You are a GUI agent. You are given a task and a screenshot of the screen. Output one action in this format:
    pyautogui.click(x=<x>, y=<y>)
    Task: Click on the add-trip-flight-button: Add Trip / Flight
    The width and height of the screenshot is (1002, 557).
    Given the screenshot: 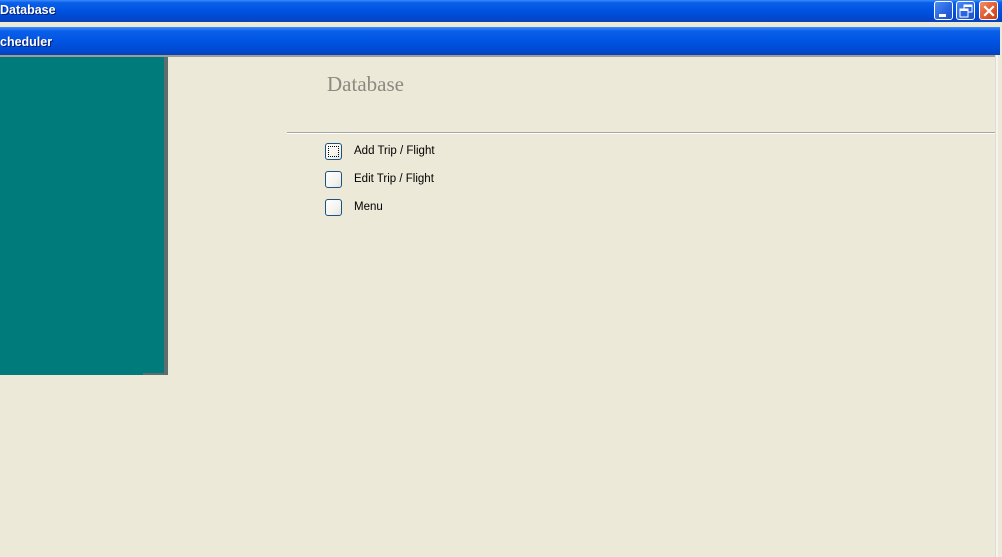 What is the action you would take?
    pyautogui.click(x=425, y=151)
    